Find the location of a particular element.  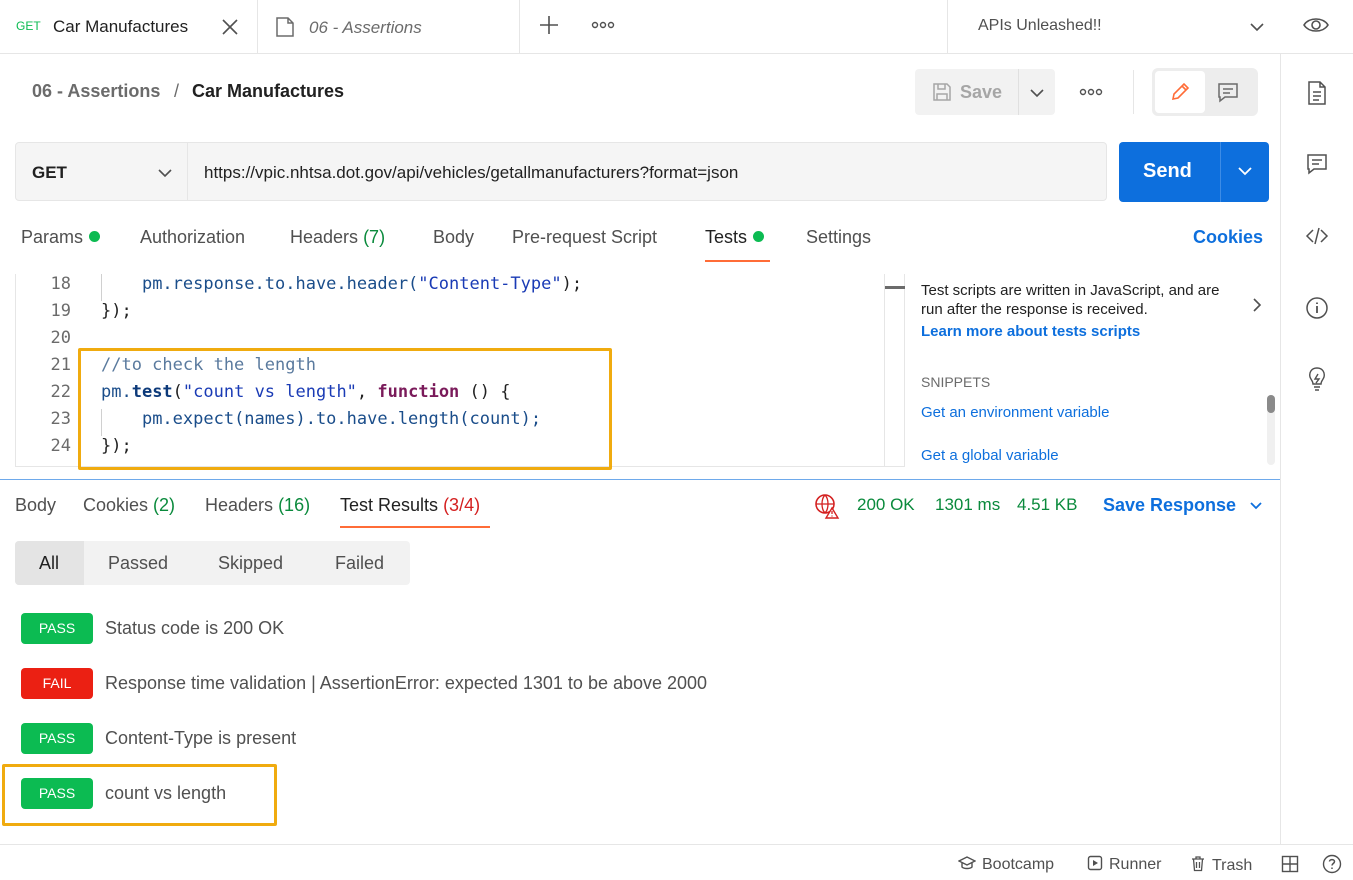

result-text: Content-Type is present is located at coordinates (201, 738).